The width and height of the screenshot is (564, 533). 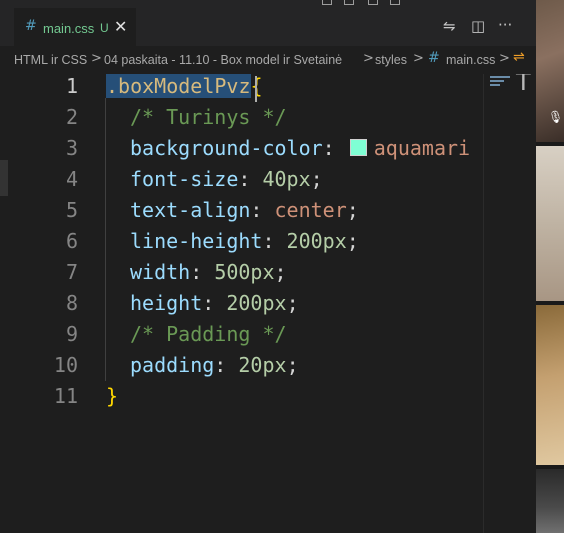 I want to click on css-value: 20px, so click(x=262, y=365).